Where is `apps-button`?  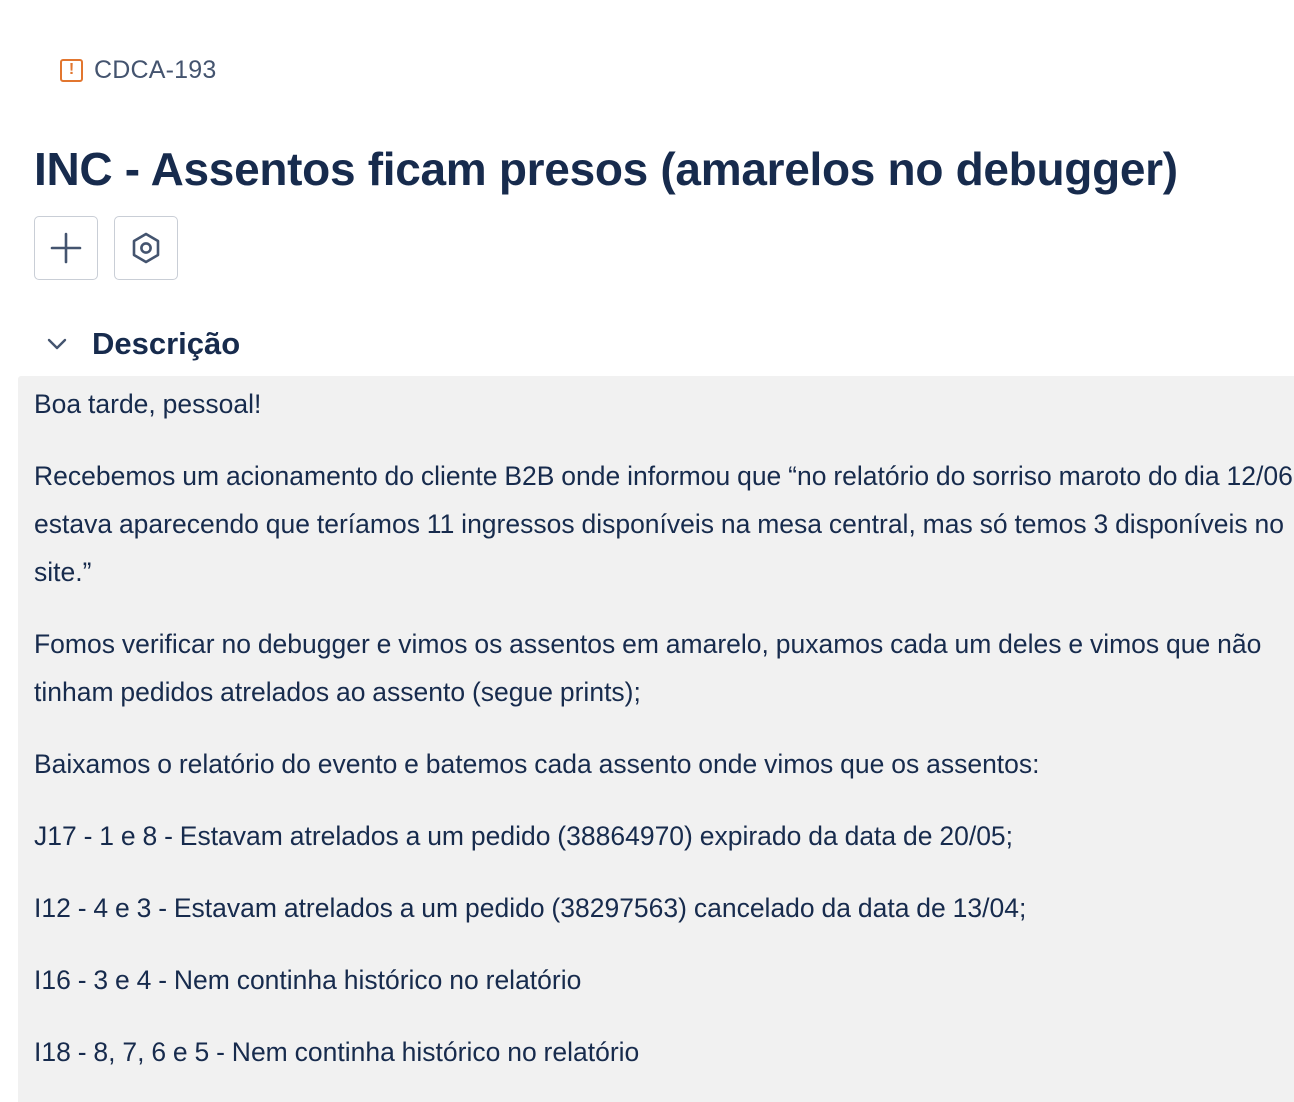 apps-button is located at coordinates (146, 248).